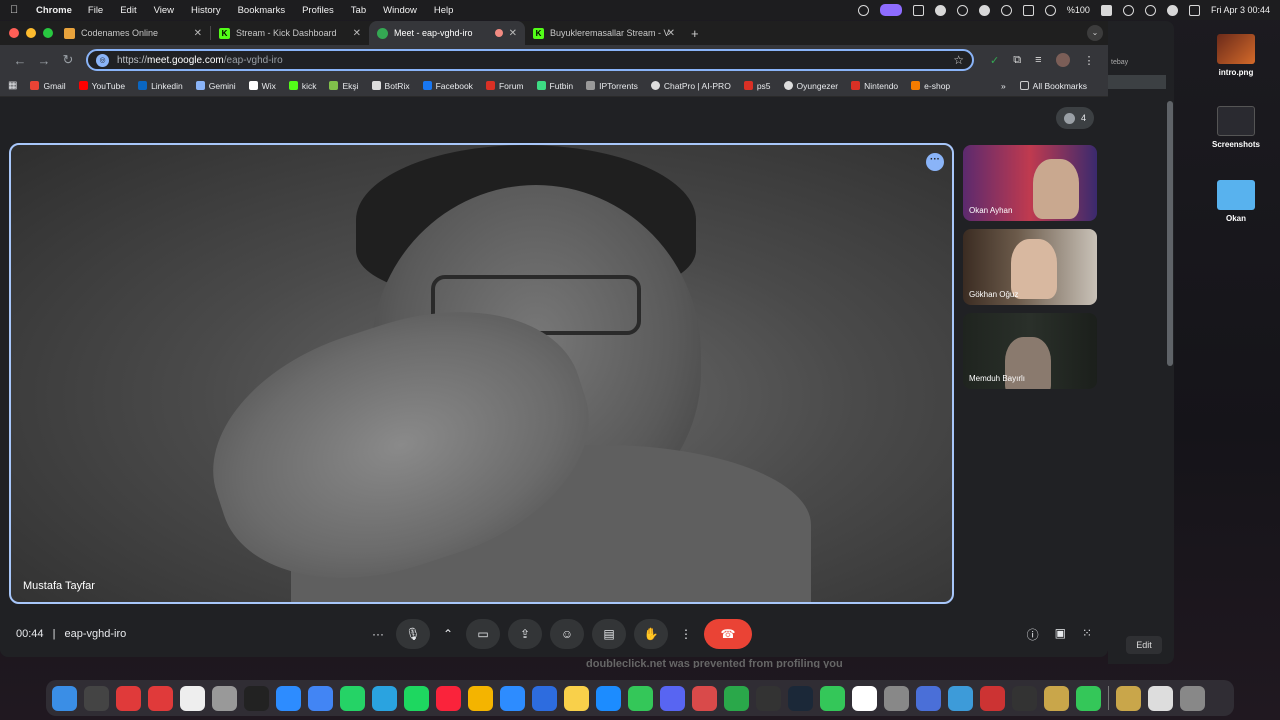  Describe the element at coordinates (54, 10) in the screenshot. I see `app-name-menu: Chrome` at that location.